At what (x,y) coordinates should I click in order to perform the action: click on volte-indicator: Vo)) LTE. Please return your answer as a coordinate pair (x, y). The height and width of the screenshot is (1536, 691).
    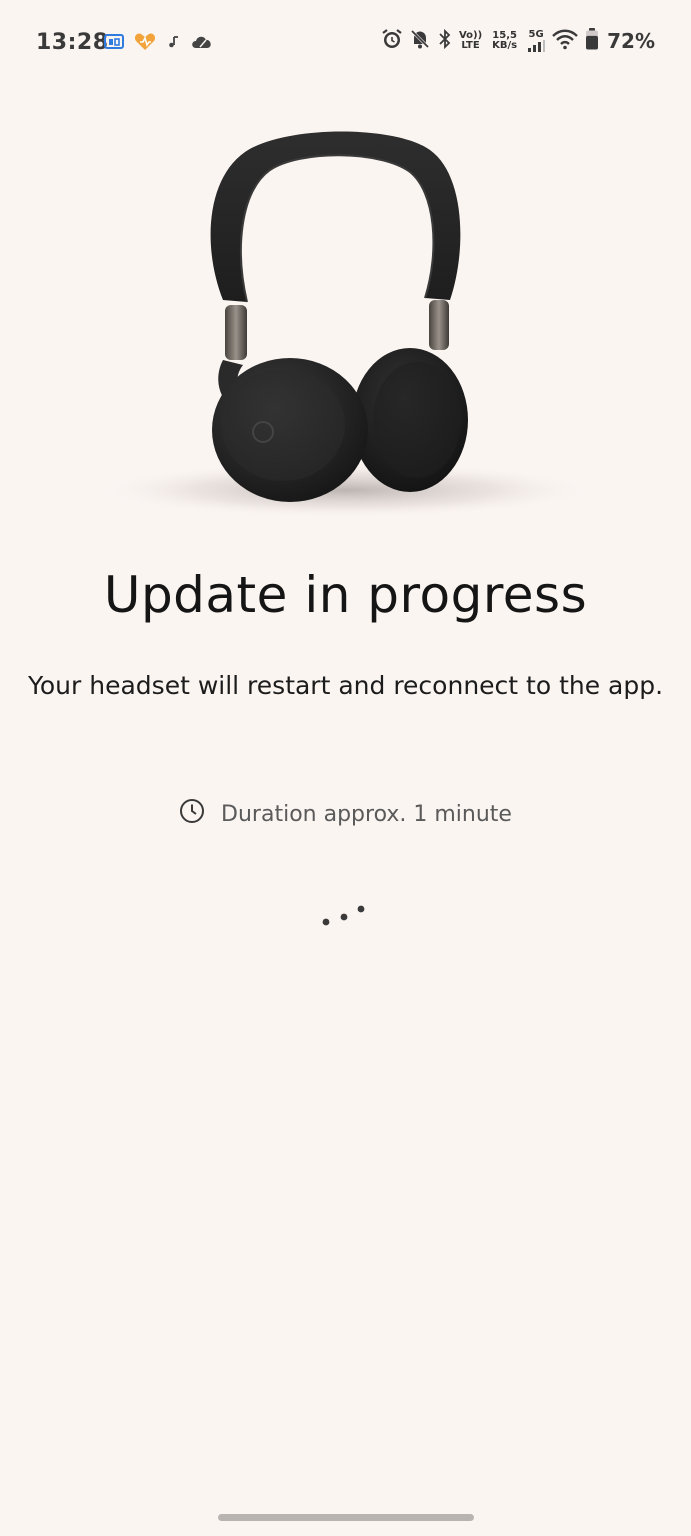
    Looking at the image, I should click on (470, 41).